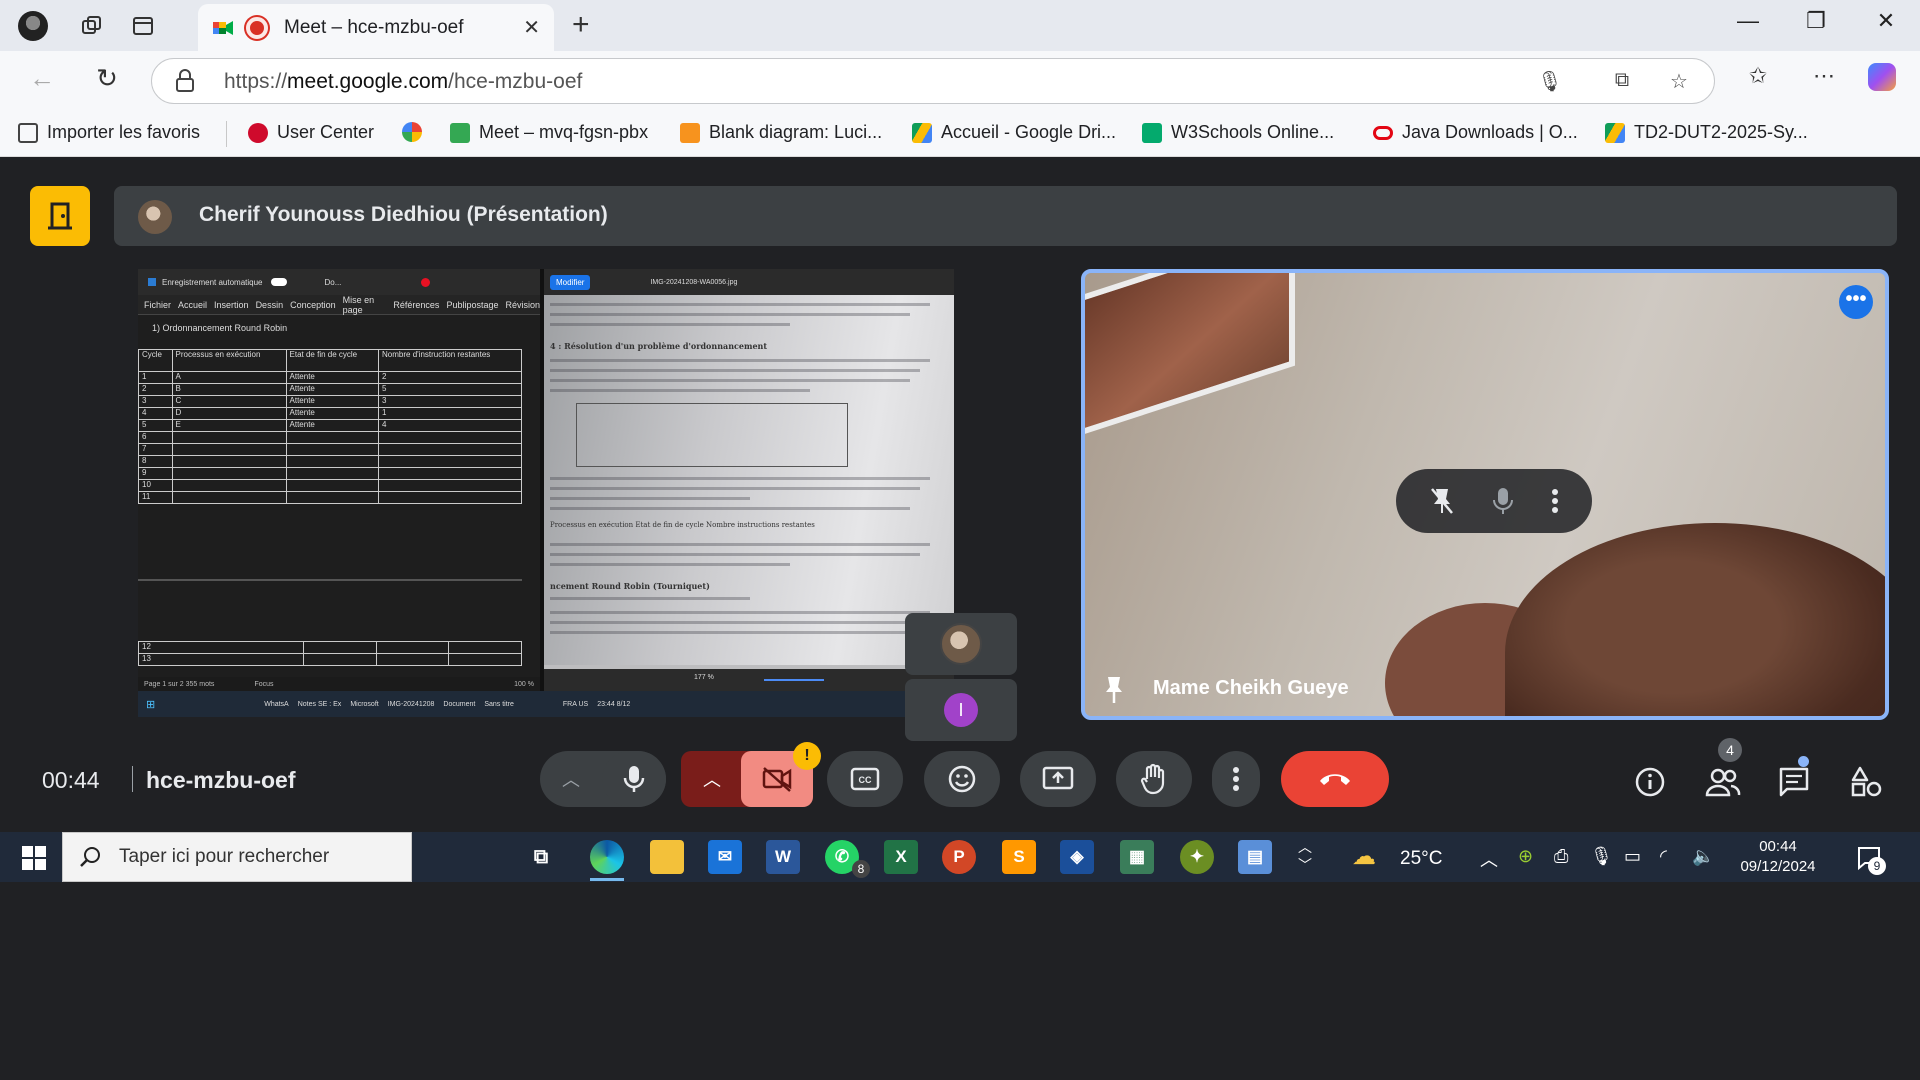 The image size is (1920, 1080). I want to click on tray-overflow-icon: ︿ ﹀, so click(1305, 856).